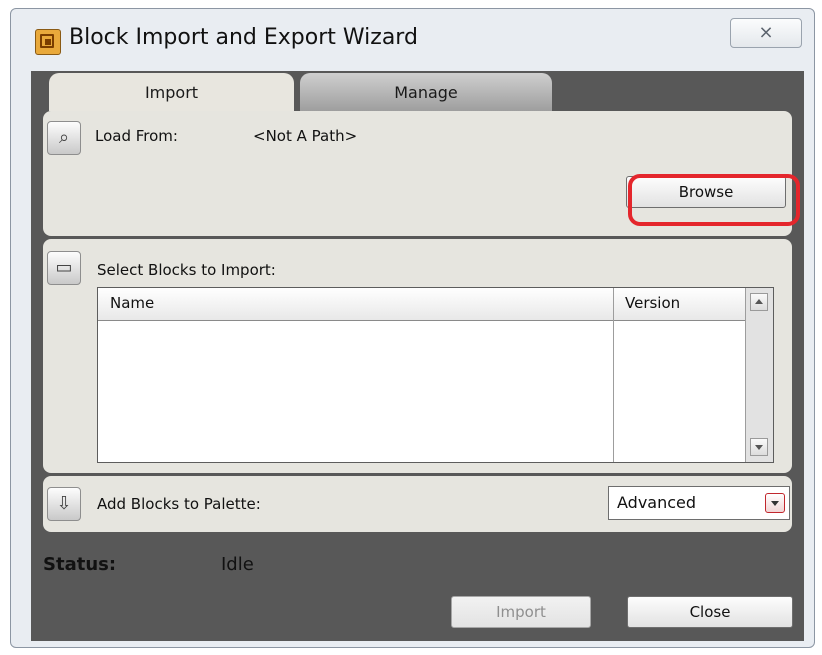  What do you see at coordinates (759, 375) in the screenshot?
I see `vertical-scrollbar` at bounding box center [759, 375].